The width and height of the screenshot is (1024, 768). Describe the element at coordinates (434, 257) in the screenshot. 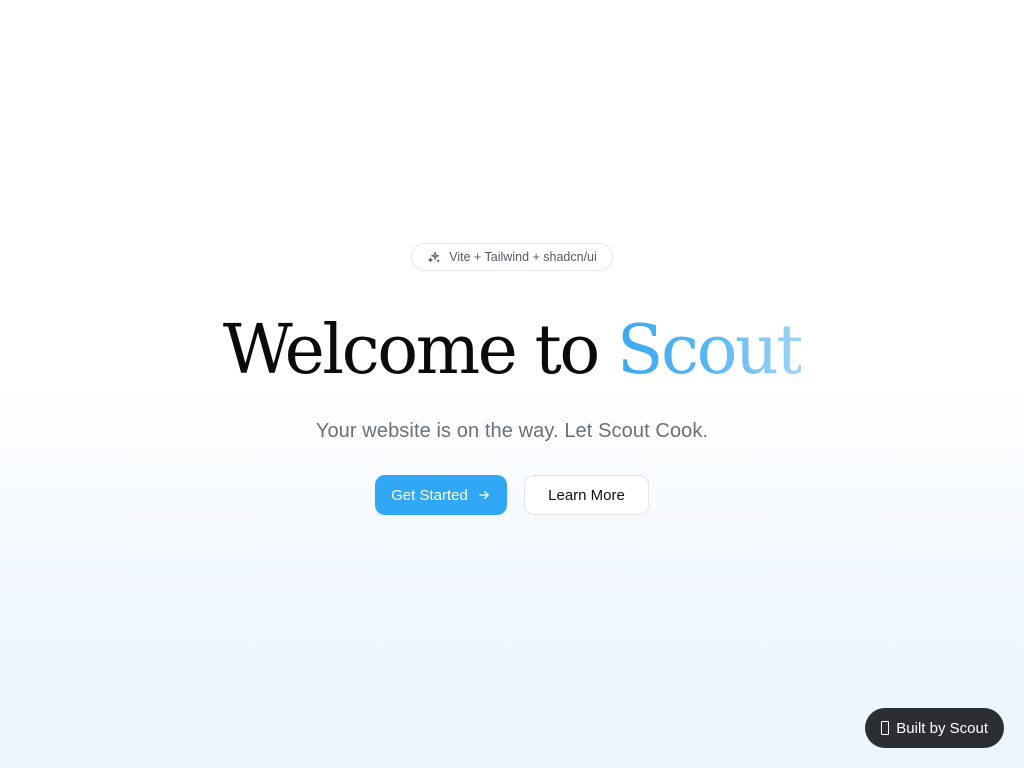

I see `sparkles-icon` at that location.